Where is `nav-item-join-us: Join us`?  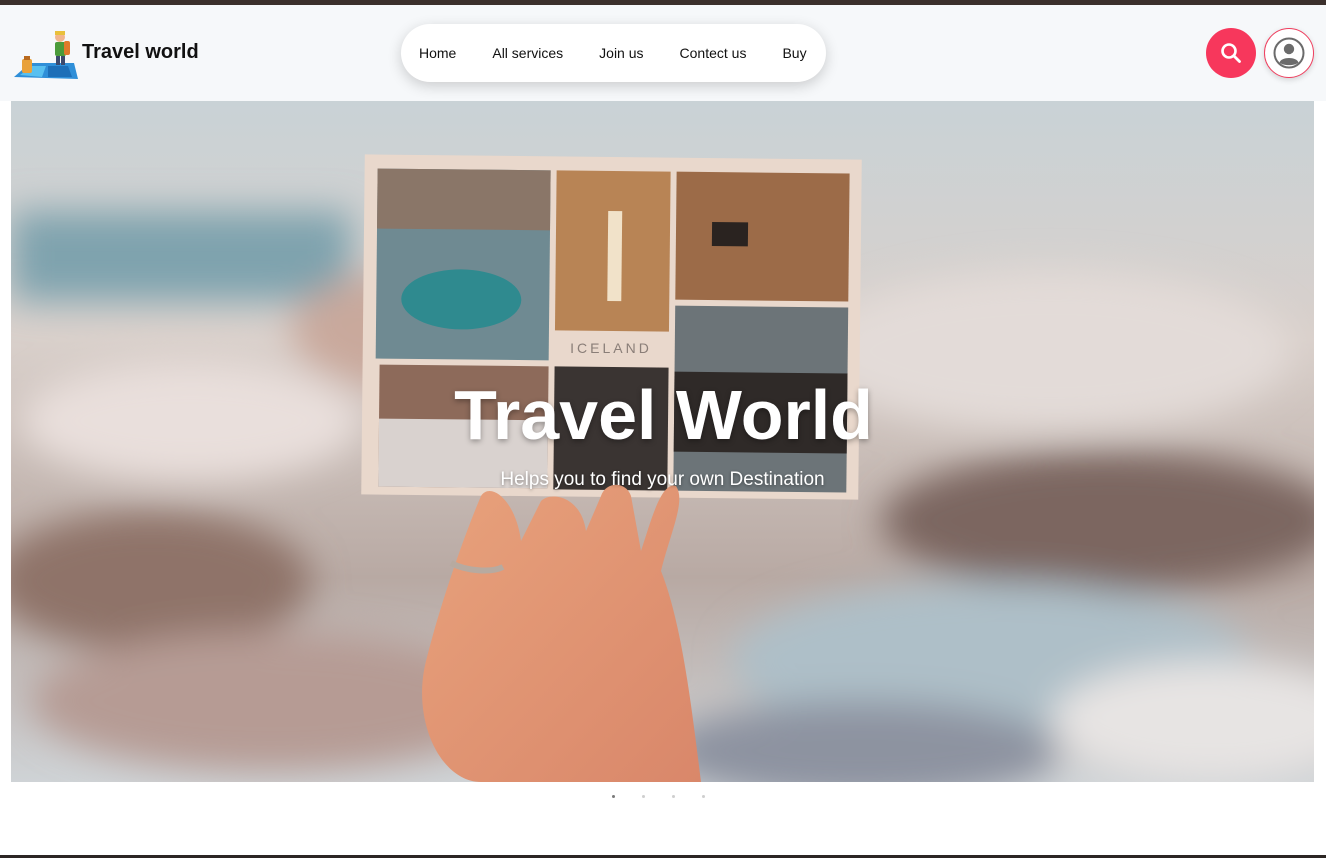 nav-item-join-us: Join us is located at coordinates (621, 53).